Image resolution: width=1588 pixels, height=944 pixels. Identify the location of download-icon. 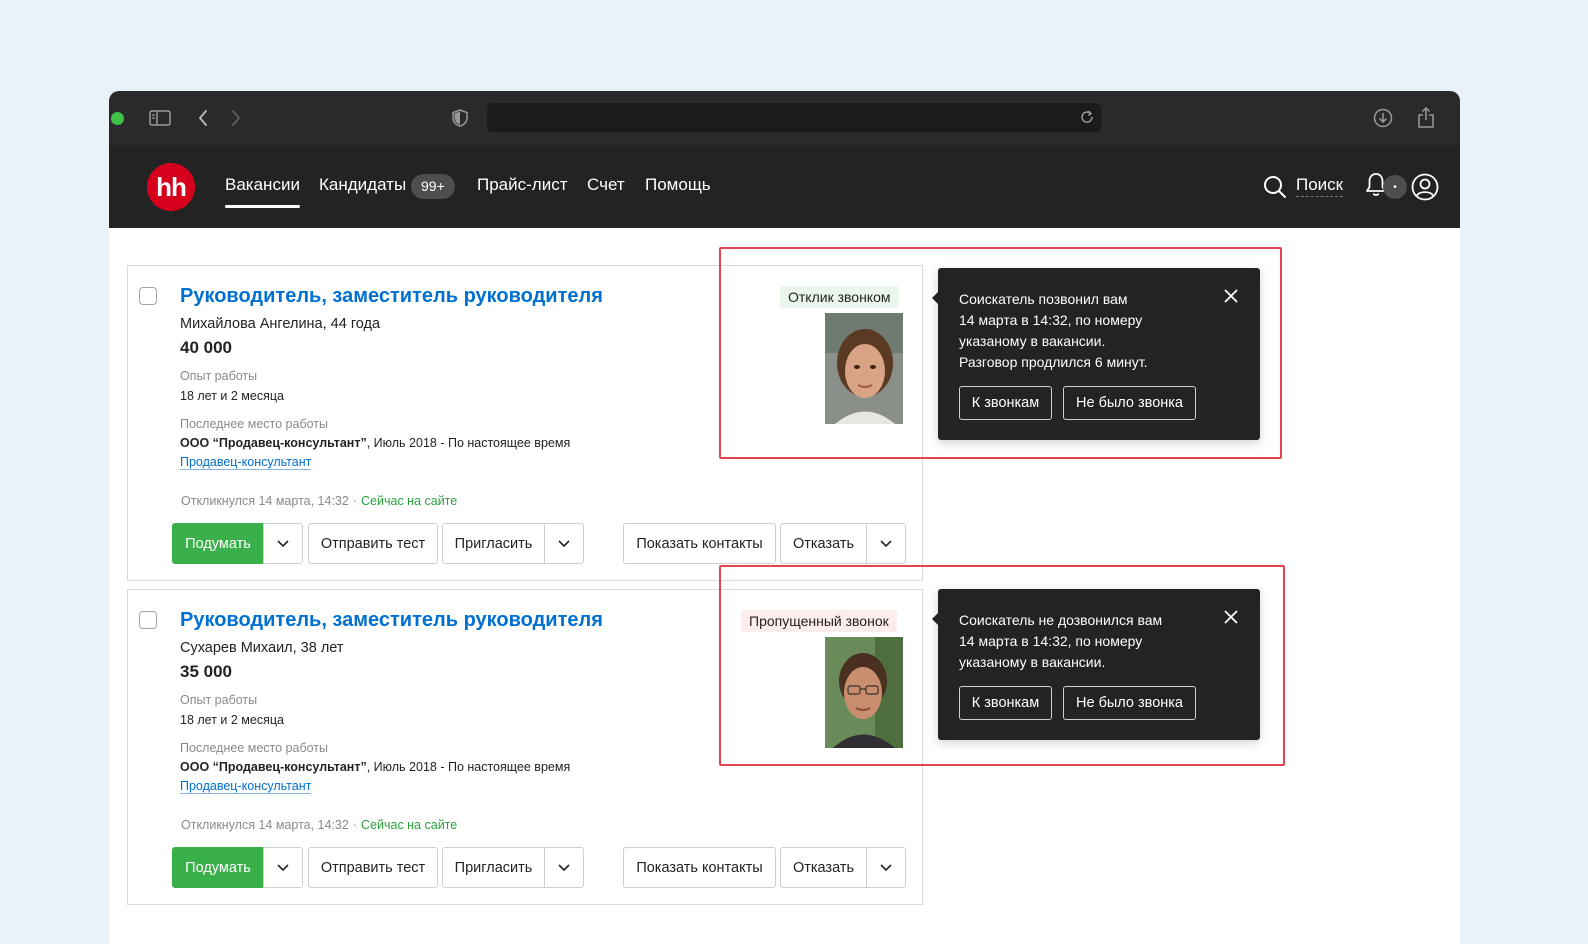
(1383, 118).